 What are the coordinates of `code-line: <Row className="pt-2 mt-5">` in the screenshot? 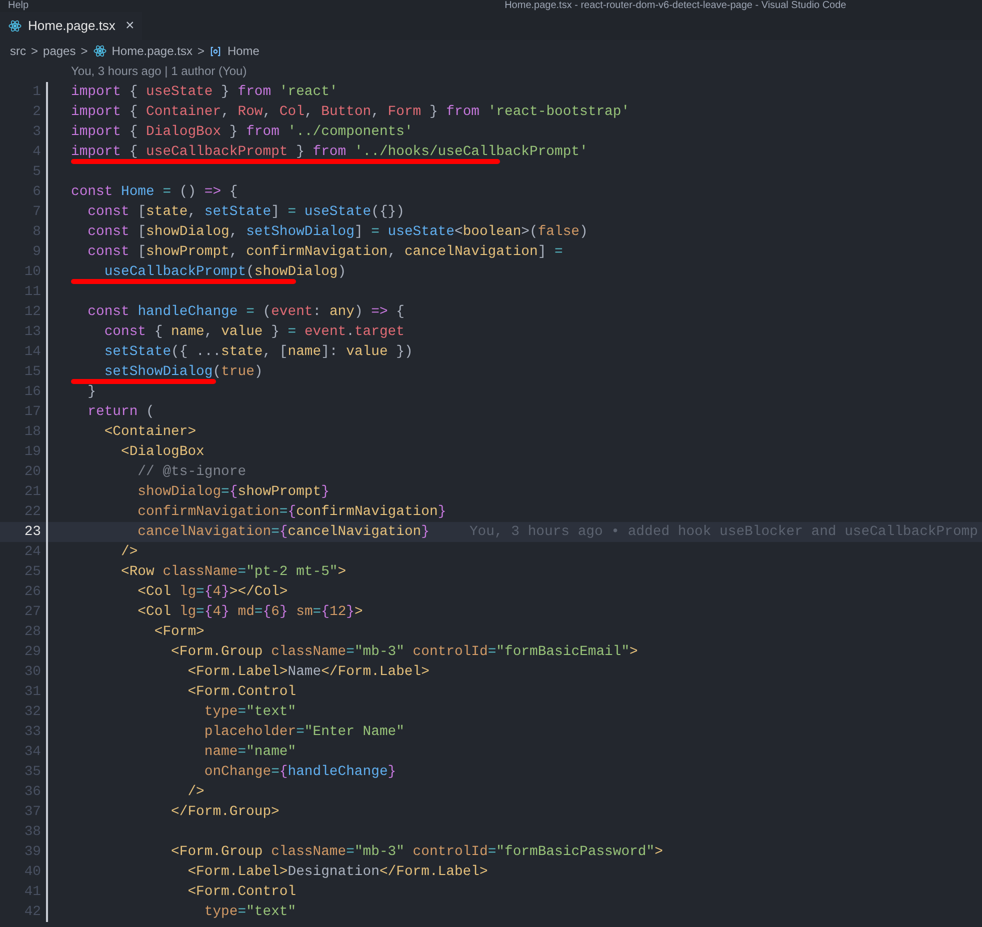 It's located at (233, 572).